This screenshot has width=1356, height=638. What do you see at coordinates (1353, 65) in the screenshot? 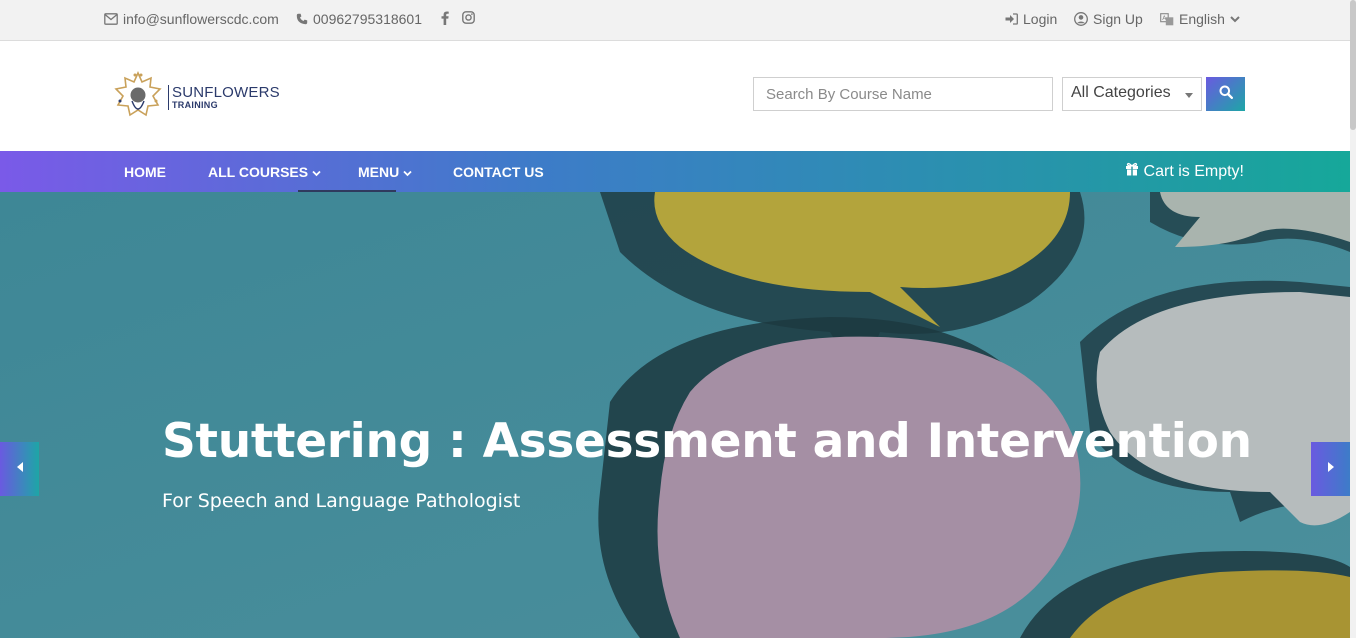
I see `scrollbar-thumb` at bounding box center [1353, 65].